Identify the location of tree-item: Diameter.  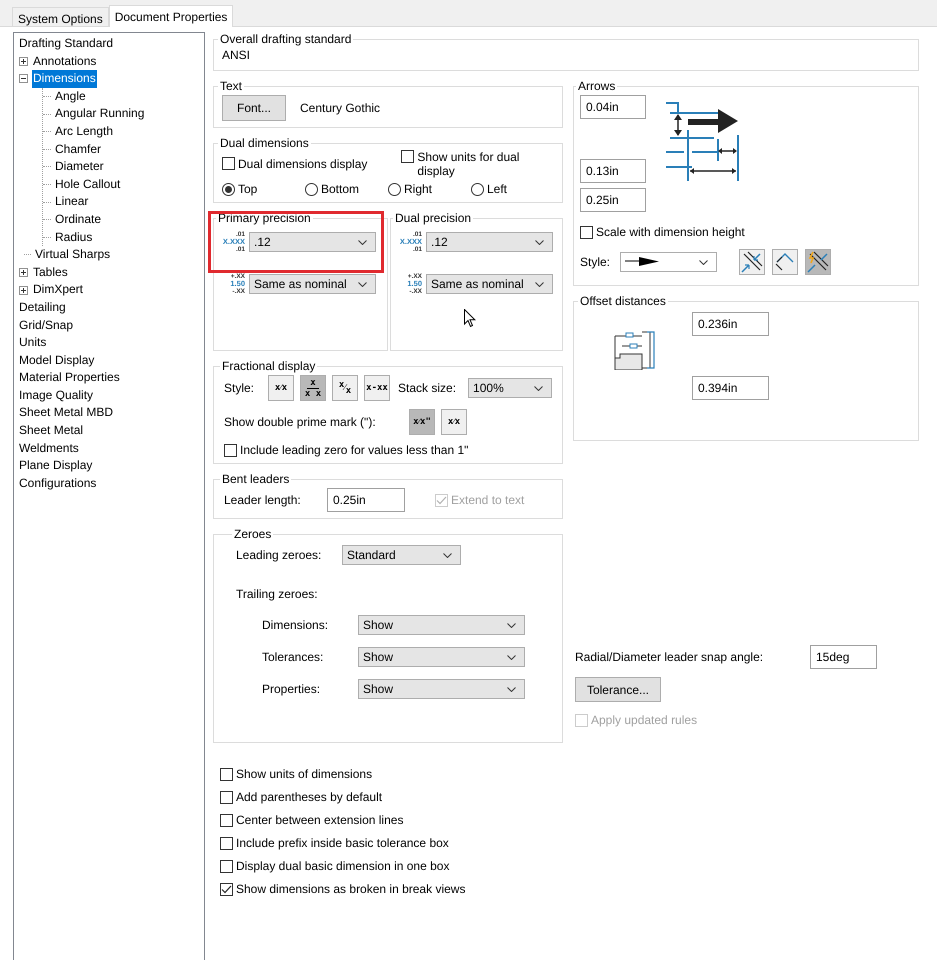
(79, 167).